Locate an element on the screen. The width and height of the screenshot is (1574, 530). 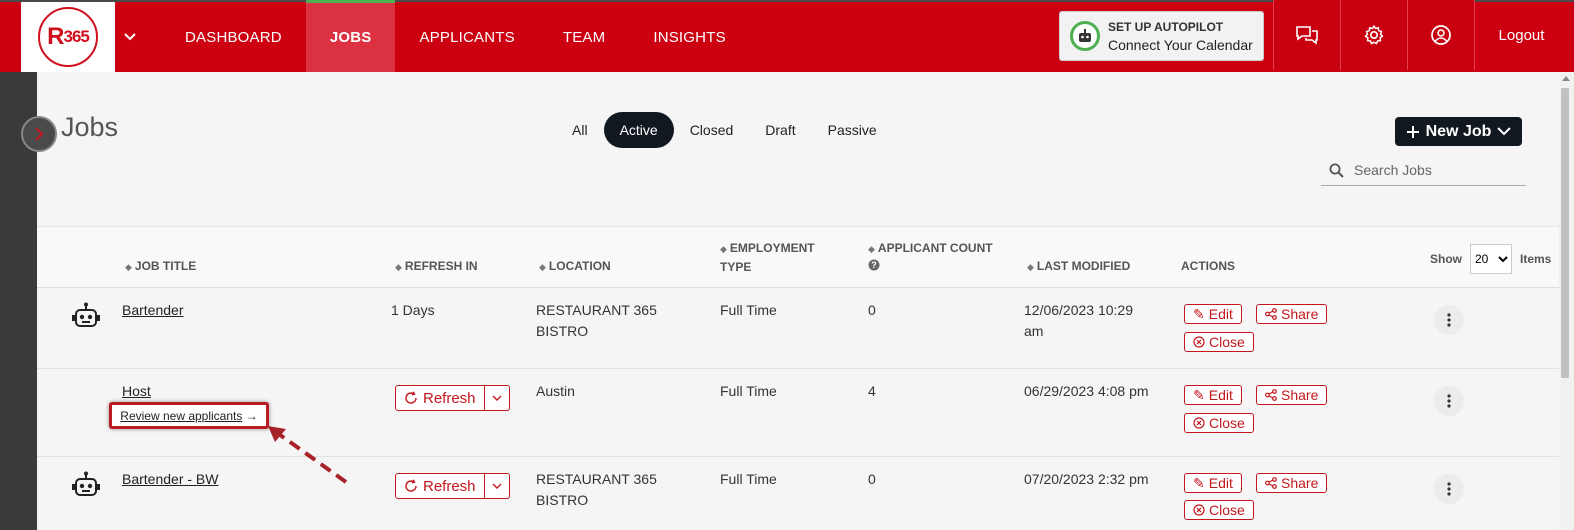
gear-icon is located at coordinates (1374, 35).